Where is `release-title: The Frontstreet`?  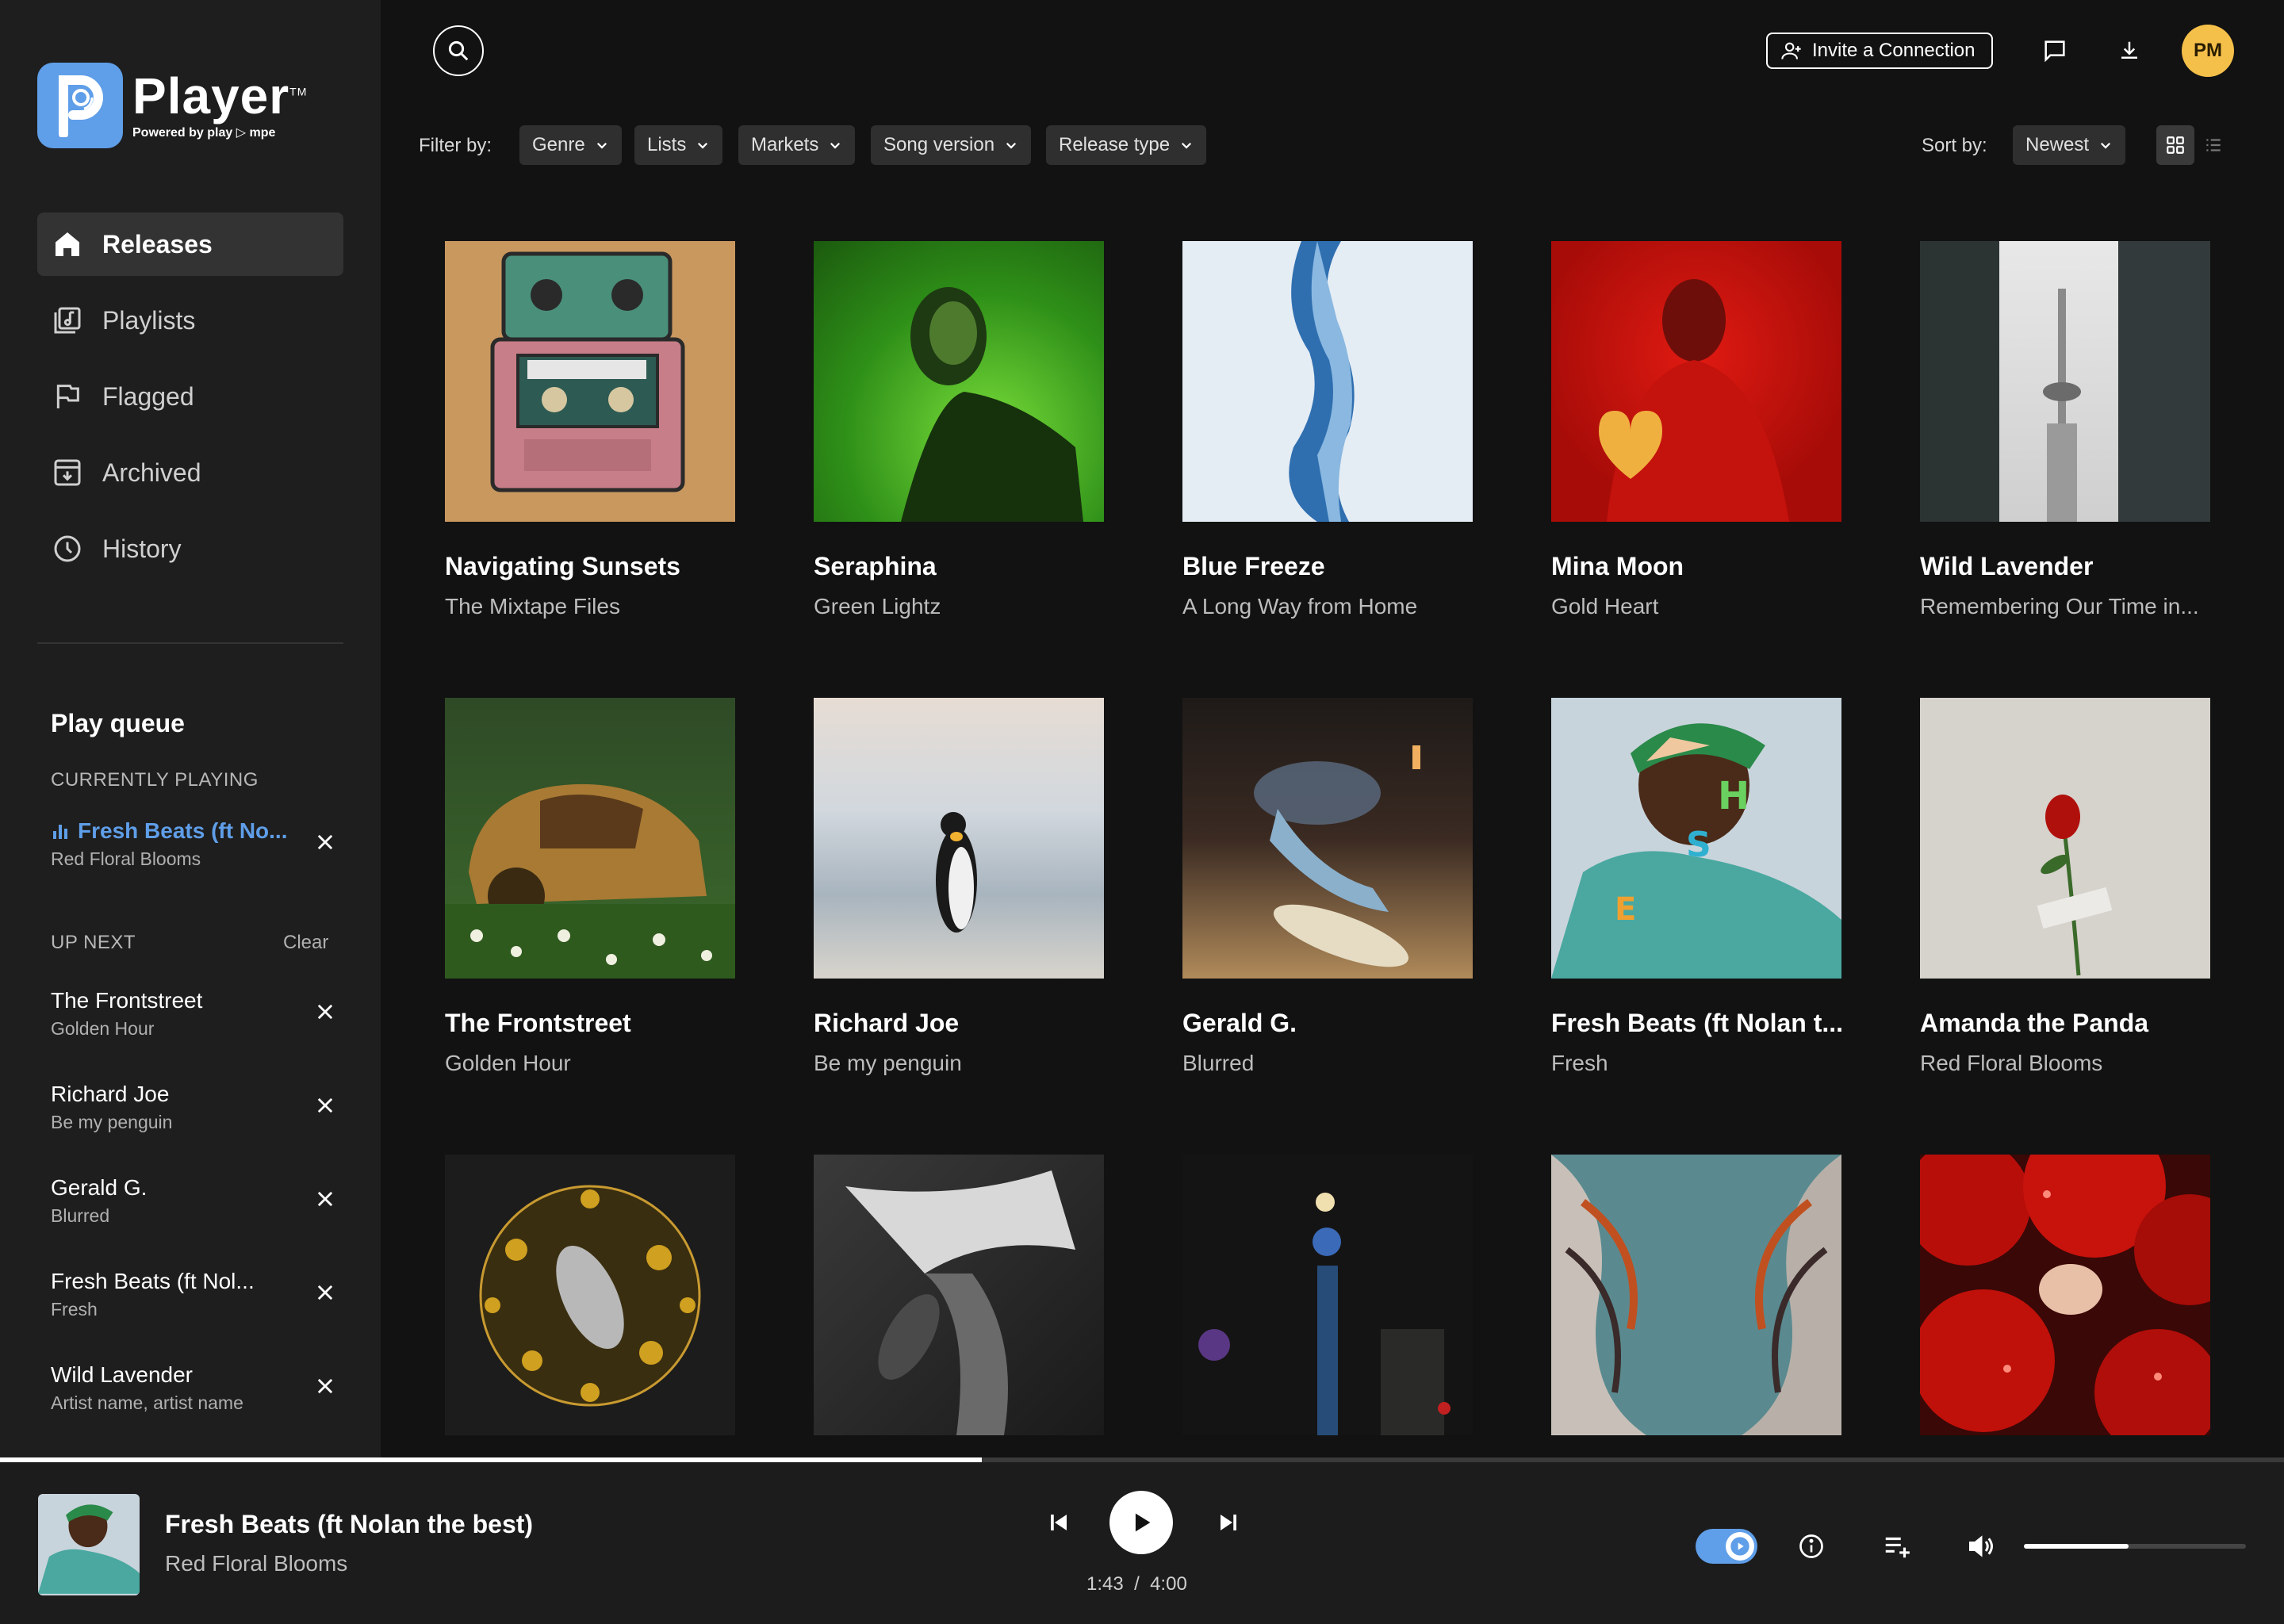
release-title: The Frontstreet is located at coordinates (590, 1023).